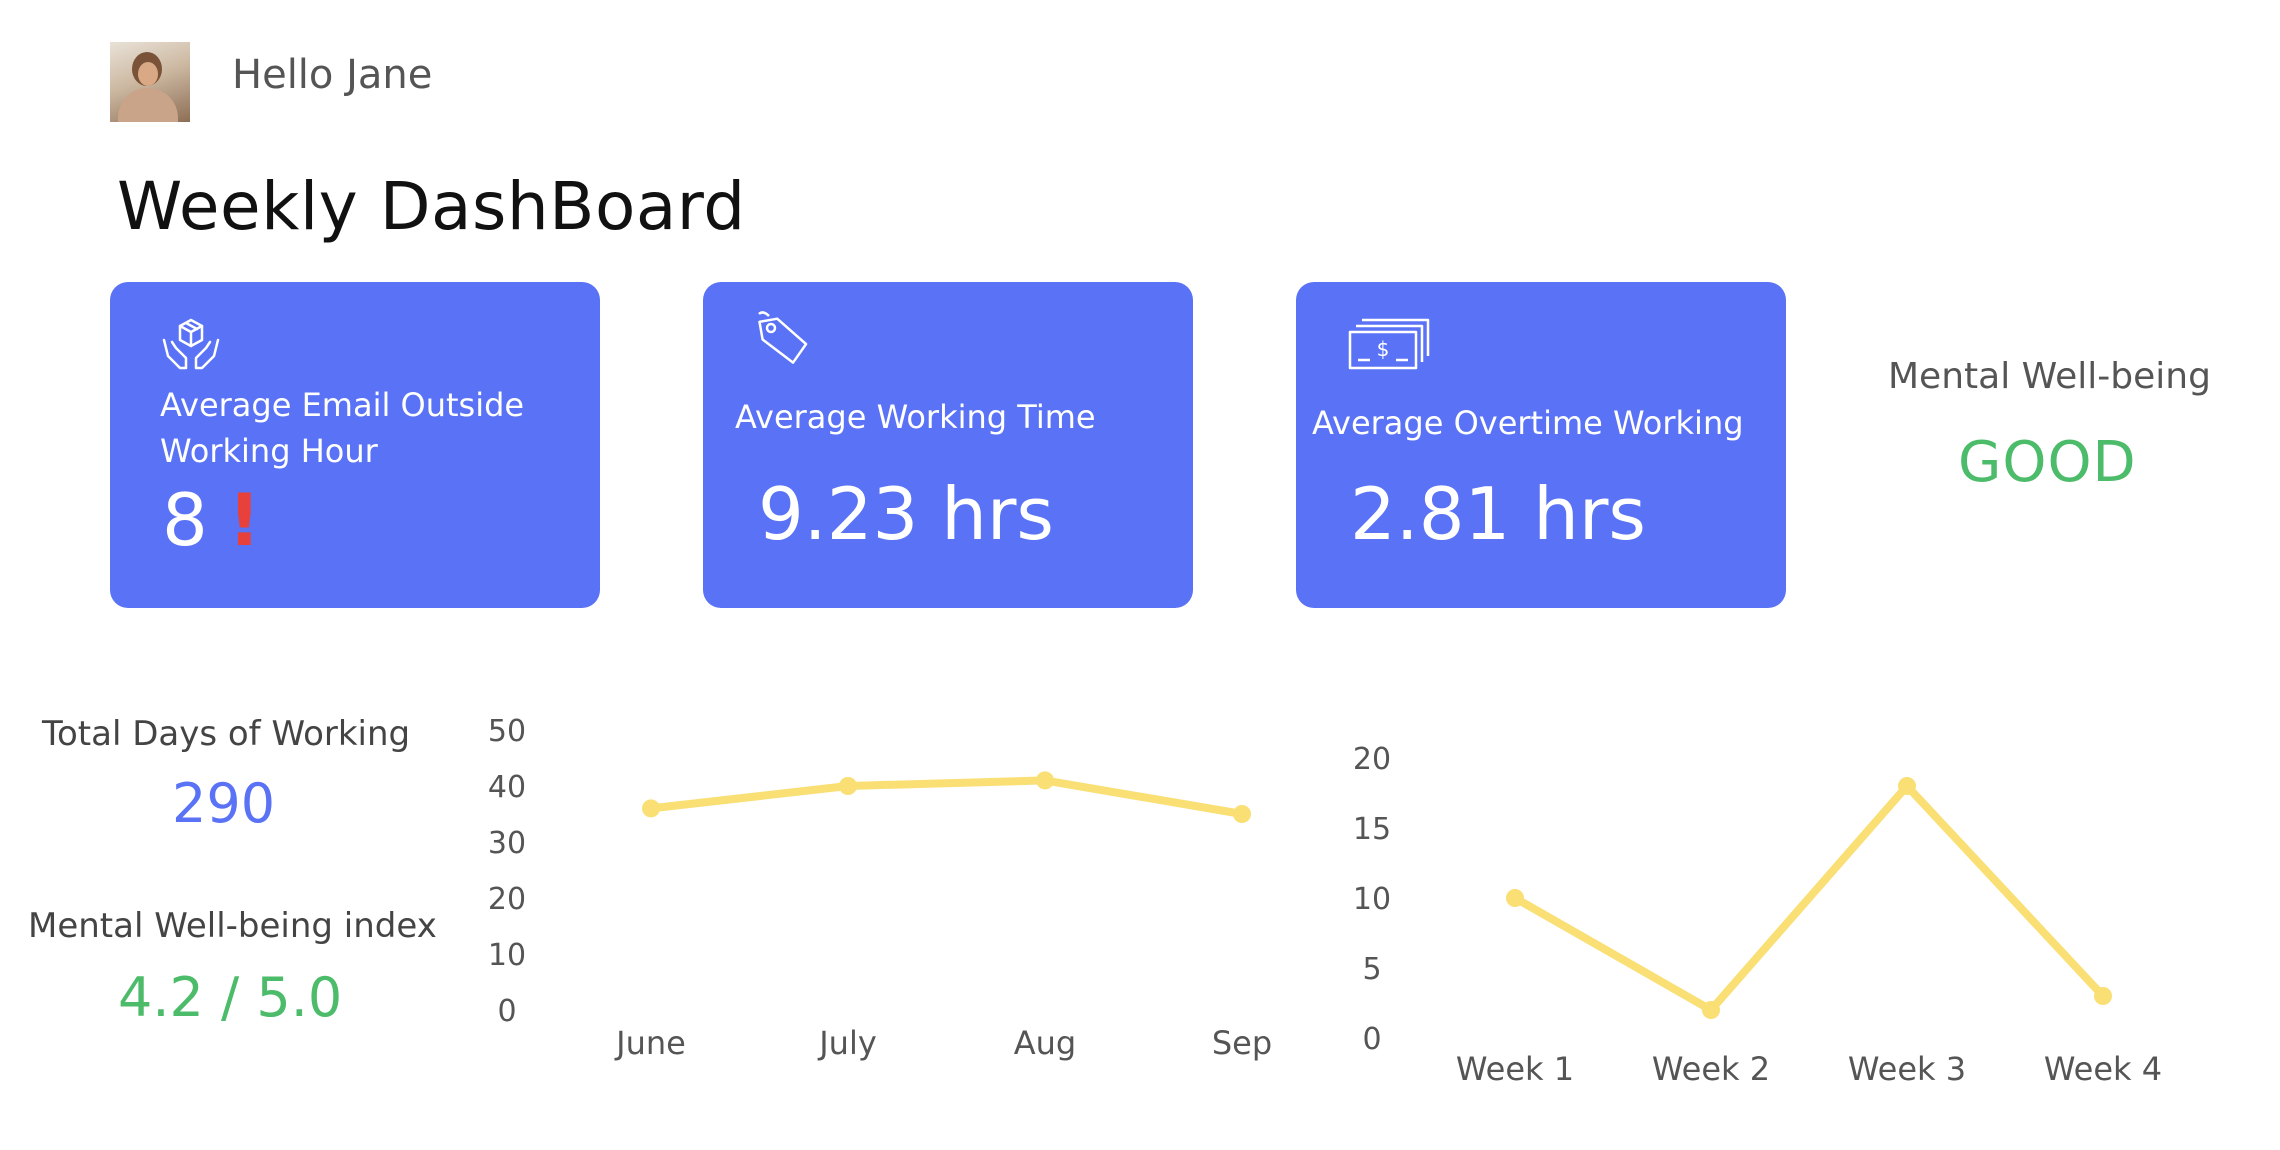 This screenshot has height=1150, width=2280. I want to click on y-tick-label: 15, so click(1372, 829).